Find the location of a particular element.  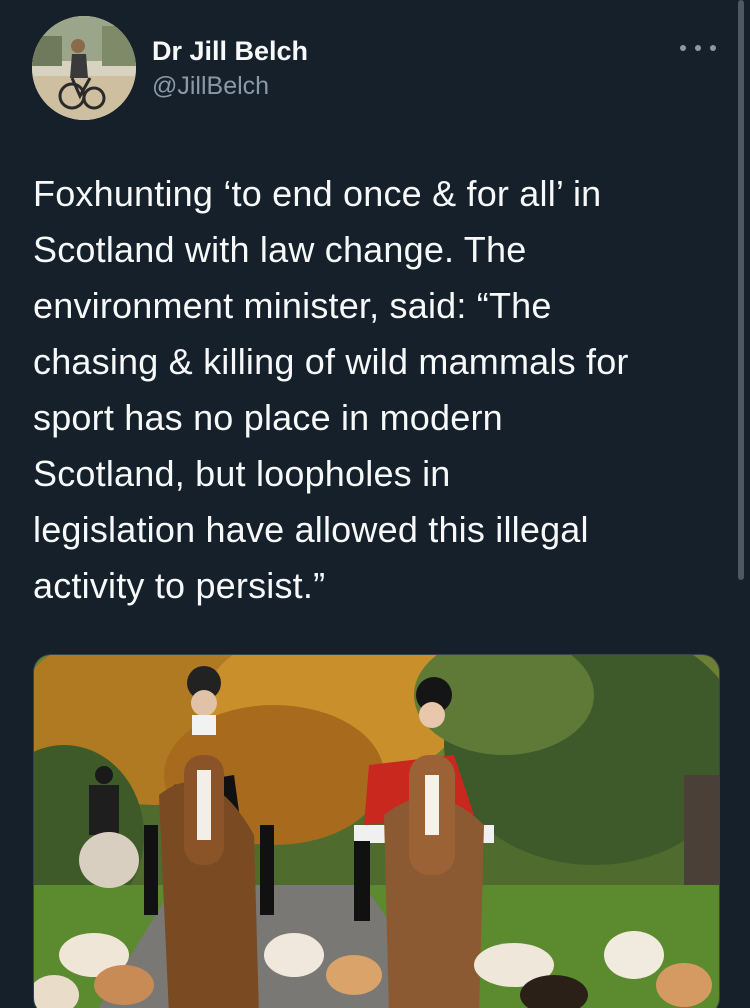

tweet-line: legislation have allowed this illegal is located at coordinates (311, 529).